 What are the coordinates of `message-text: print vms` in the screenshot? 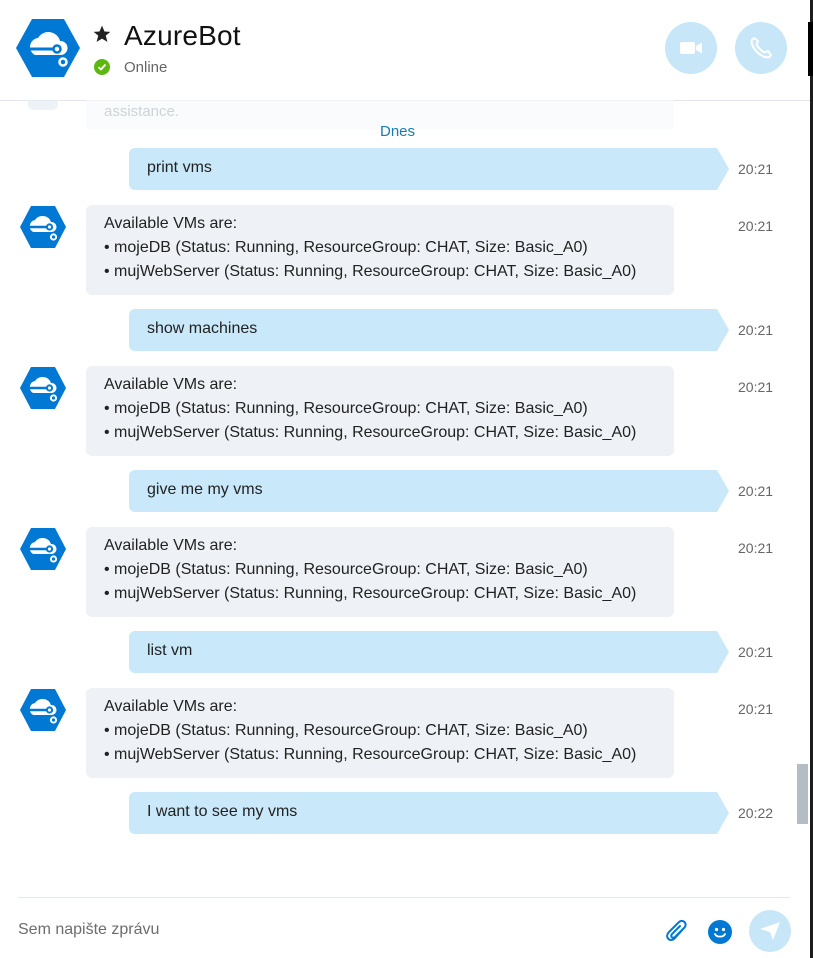 It's located at (179, 167).